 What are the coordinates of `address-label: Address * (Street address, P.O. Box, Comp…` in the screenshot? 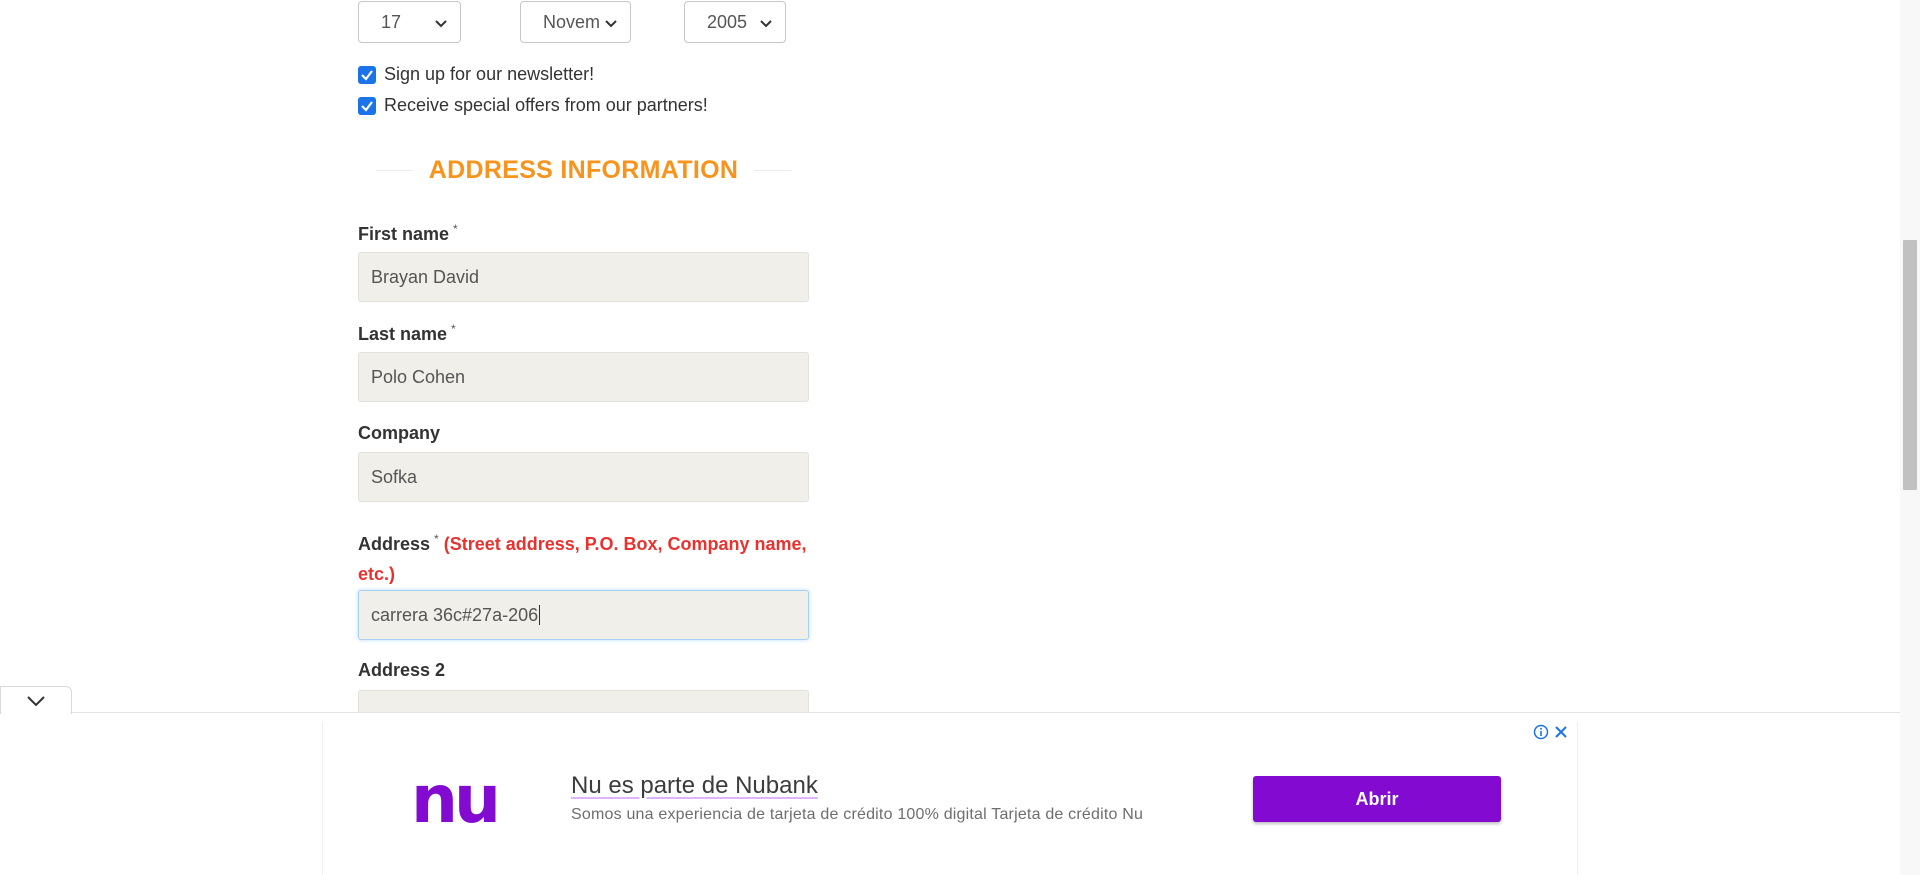 It's located at (588, 556).